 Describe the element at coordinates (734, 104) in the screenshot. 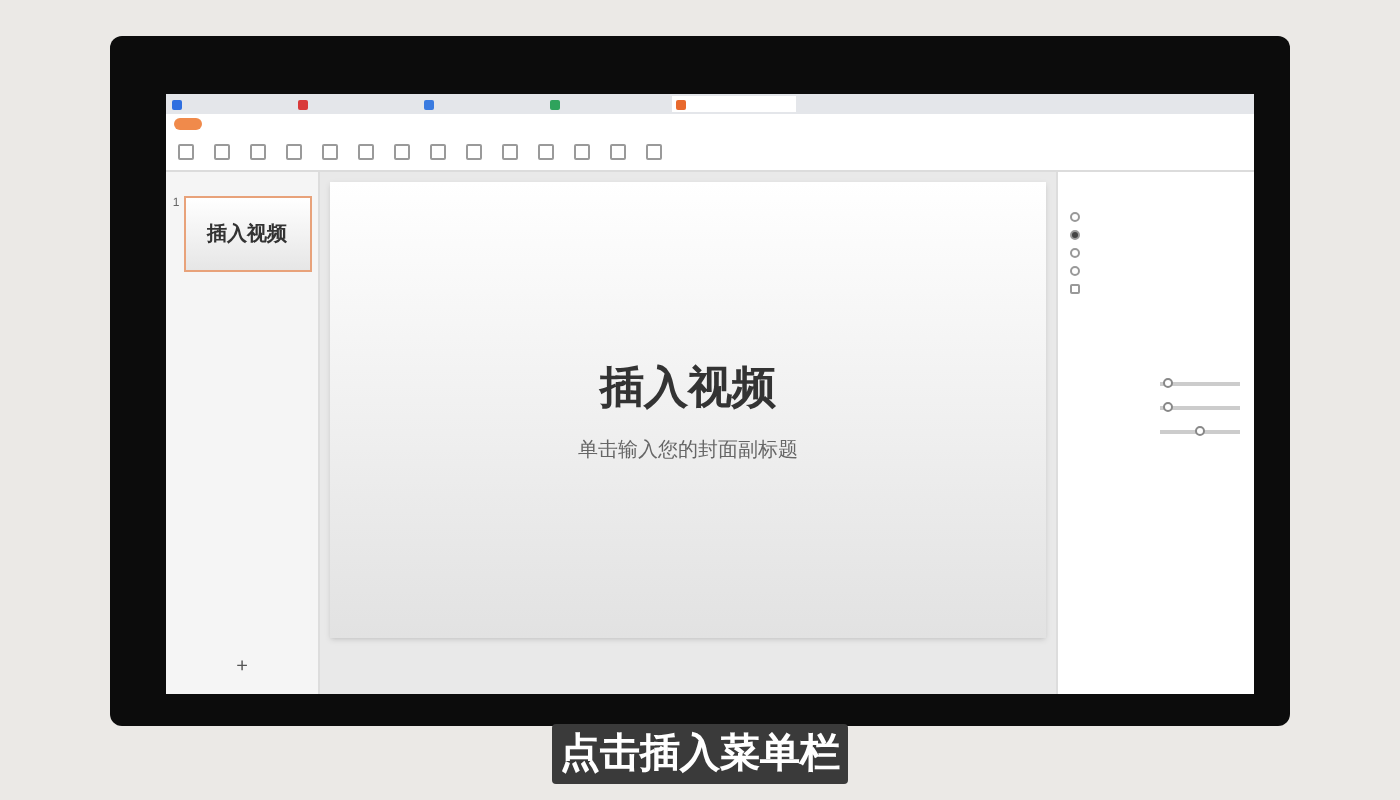

I see `document-tab` at that location.